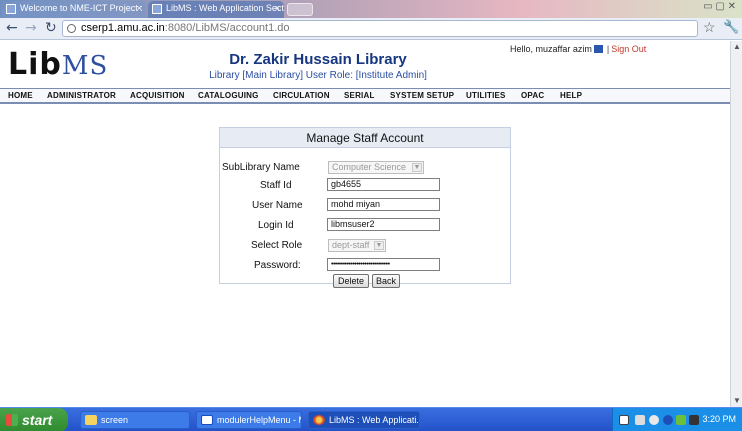 This screenshot has height=431, width=742. What do you see at coordinates (532, 95) in the screenshot?
I see `menu-opac: OPAC` at bounding box center [532, 95].